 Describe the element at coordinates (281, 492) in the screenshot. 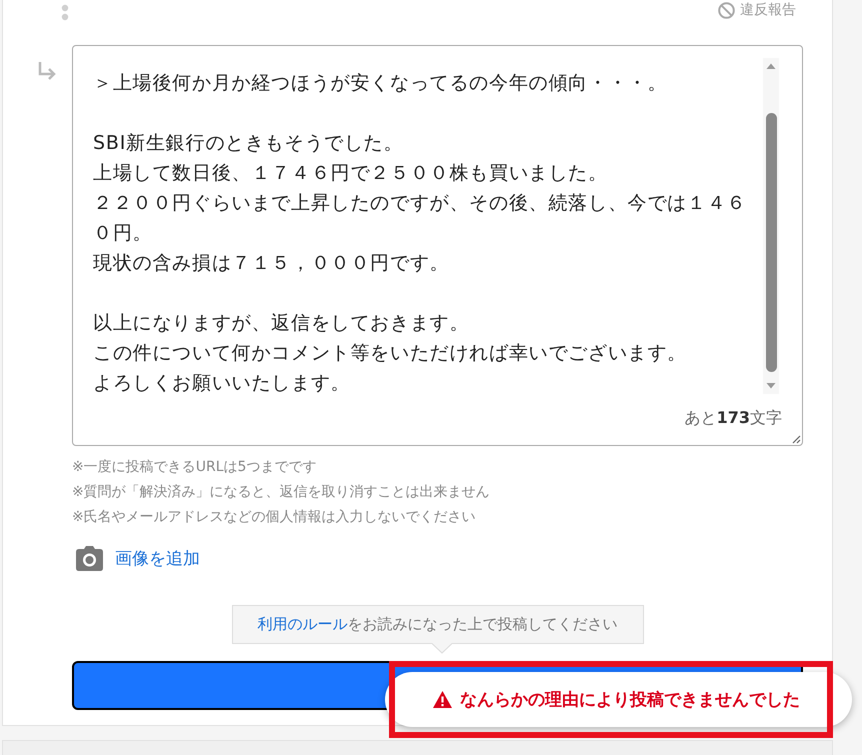

I see `note-text: ※質問が「解決済み」になると、返信を取り消すことは出来ません` at that location.